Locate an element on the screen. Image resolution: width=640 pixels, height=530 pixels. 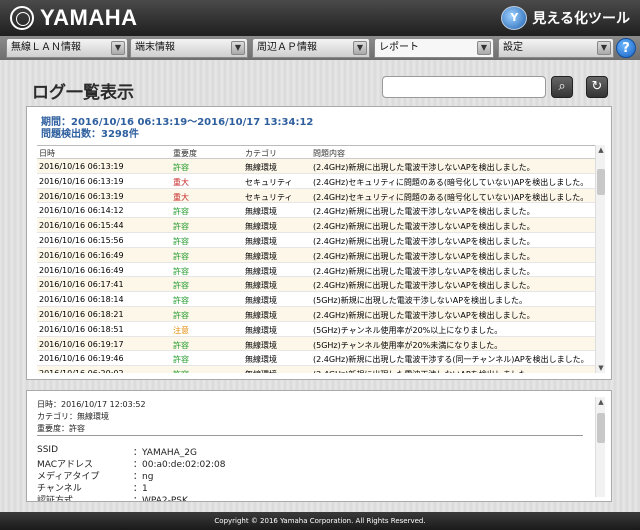
log-scrollbar: ▲ ▼ is located at coordinates (600, 259).